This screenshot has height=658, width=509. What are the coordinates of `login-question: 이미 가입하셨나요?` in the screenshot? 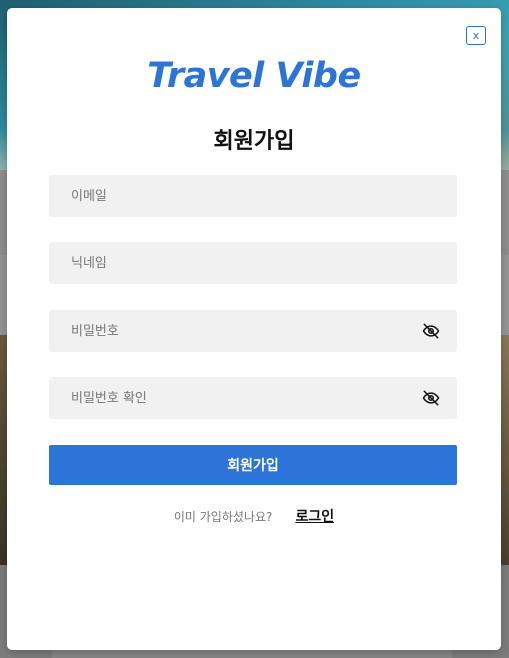 It's located at (223, 517).